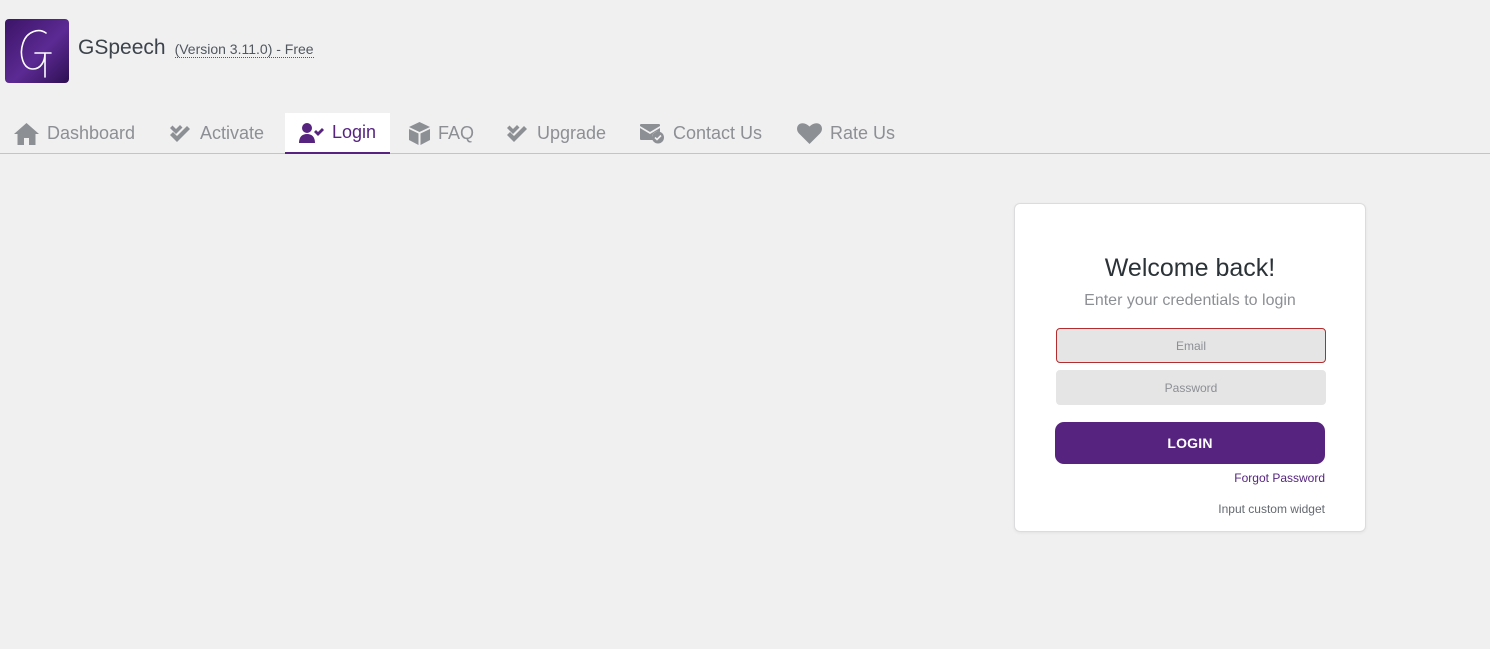  I want to click on heart-icon, so click(809, 133).